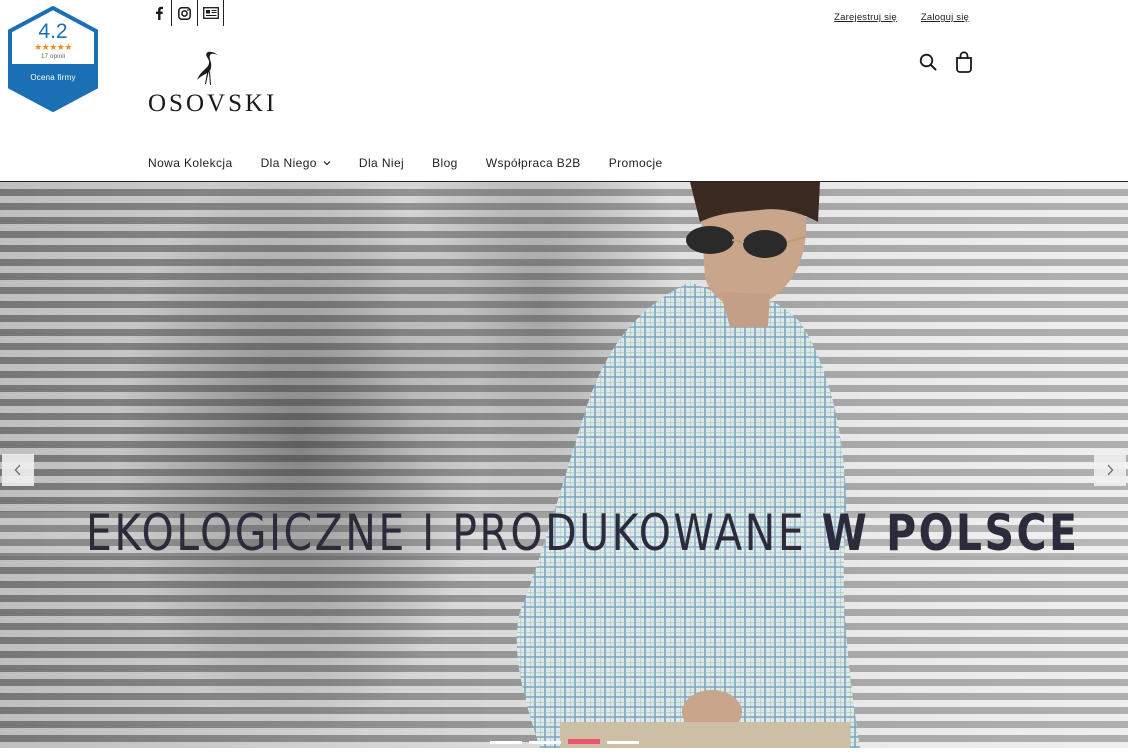 The image size is (1128, 756). I want to click on nav-item-dla-niego: Dla Niego, so click(296, 163).